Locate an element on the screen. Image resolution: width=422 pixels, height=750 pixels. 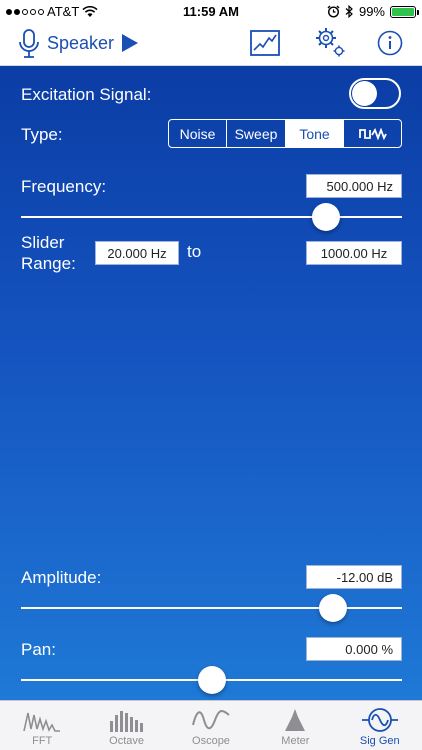
alarm-icon is located at coordinates (333, 11).